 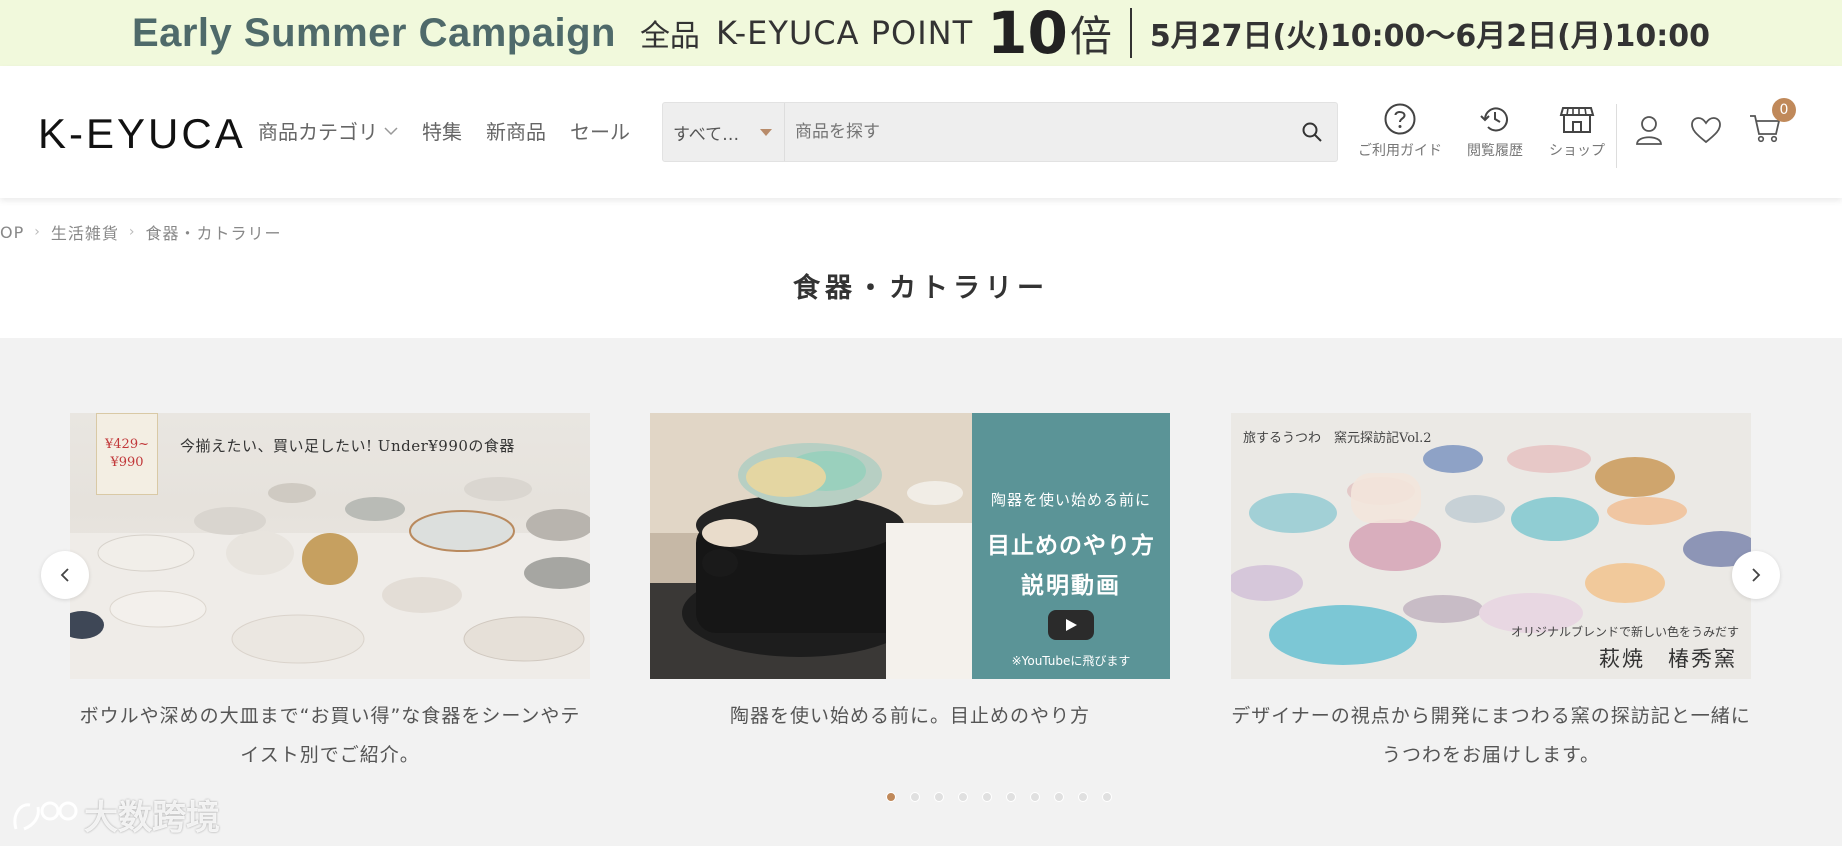 I want to click on card-headline: 旅するうつわ 窯元探訪記Vol.2, so click(x=1337, y=438).